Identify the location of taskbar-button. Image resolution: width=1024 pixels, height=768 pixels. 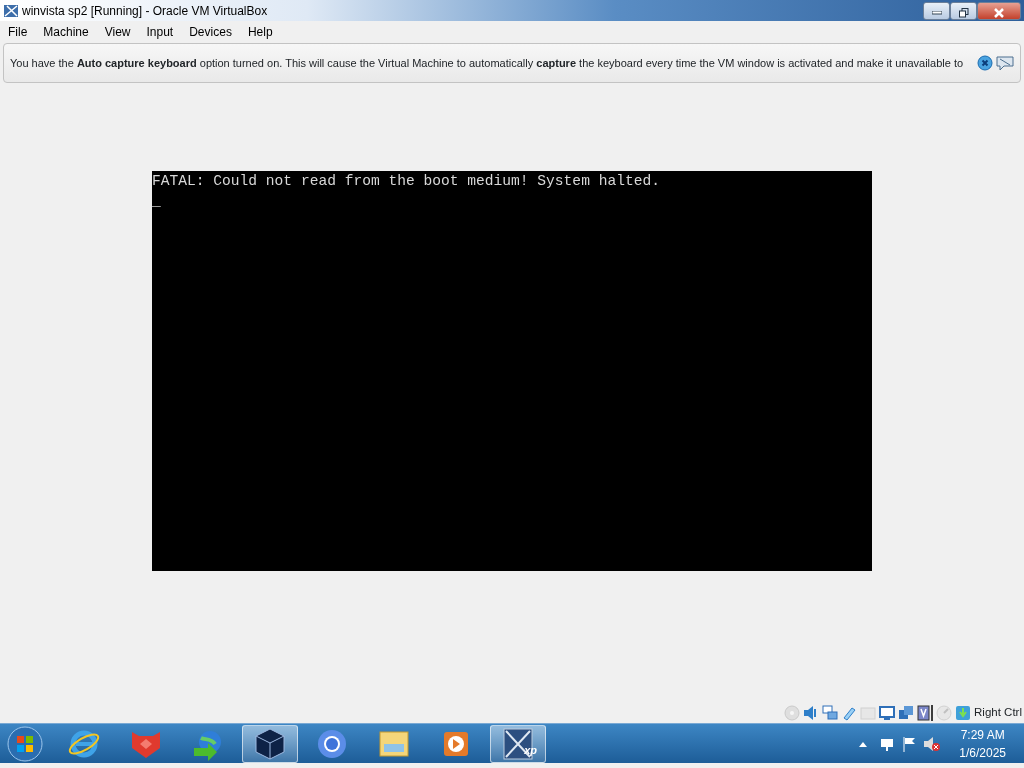
(270, 743).